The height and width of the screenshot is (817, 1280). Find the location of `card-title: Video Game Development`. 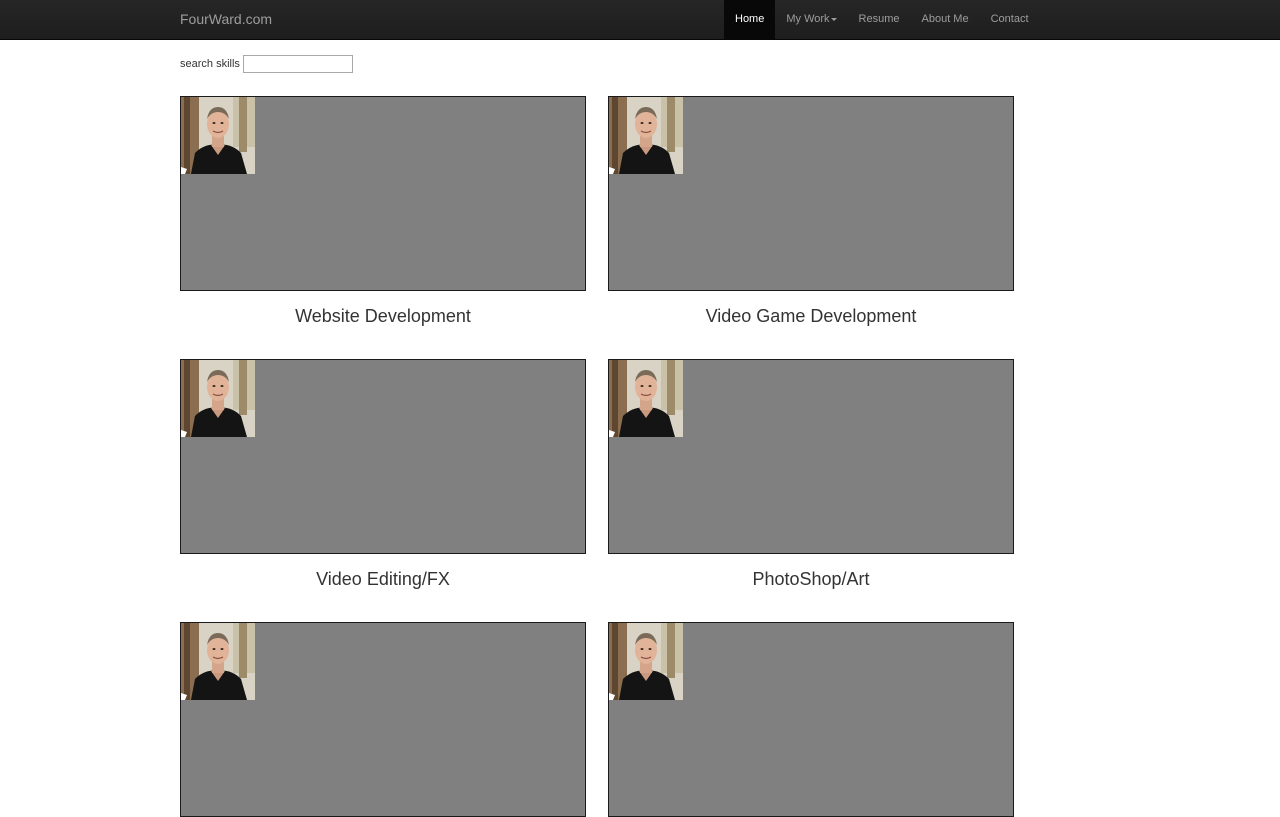

card-title: Video Game Development is located at coordinates (811, 316).